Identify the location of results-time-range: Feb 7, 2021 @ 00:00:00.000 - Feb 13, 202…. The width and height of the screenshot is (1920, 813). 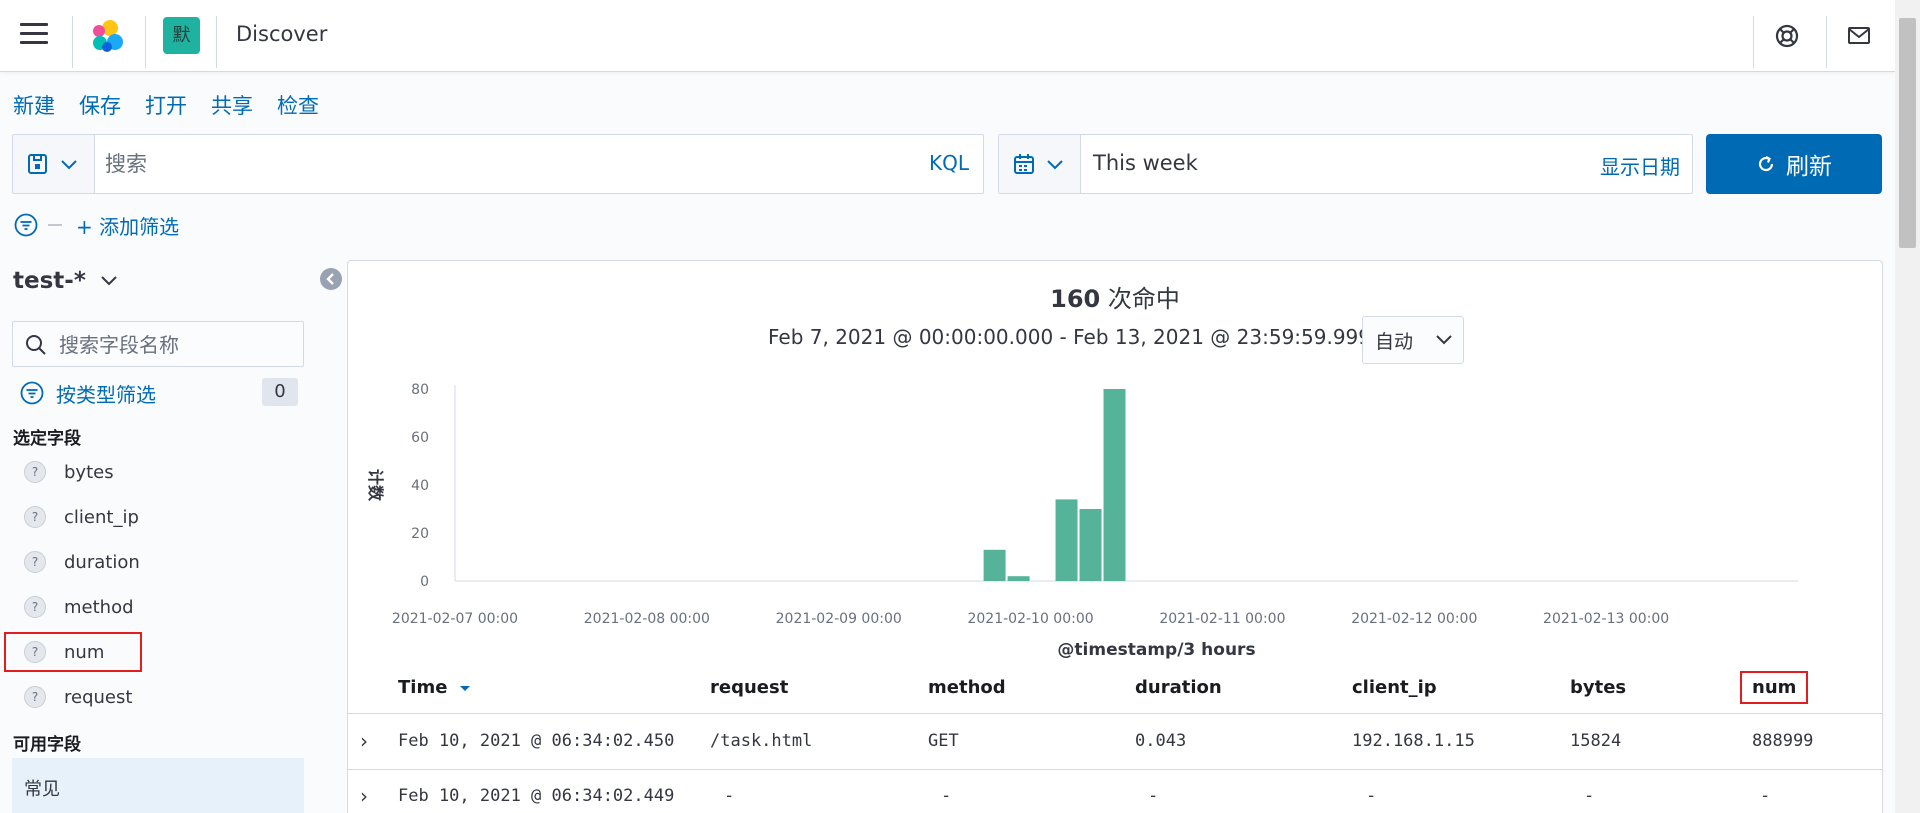
(1070, 337).